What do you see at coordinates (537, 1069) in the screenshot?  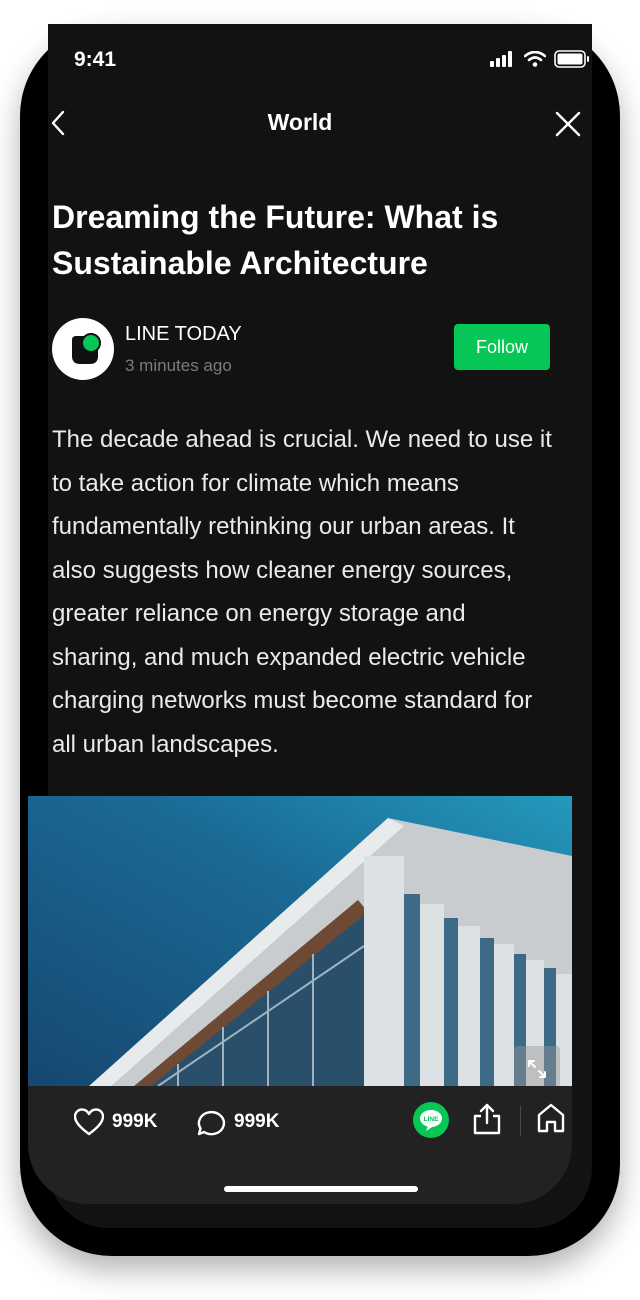 I see `expand-icon` at bounding box center [537, 1069].